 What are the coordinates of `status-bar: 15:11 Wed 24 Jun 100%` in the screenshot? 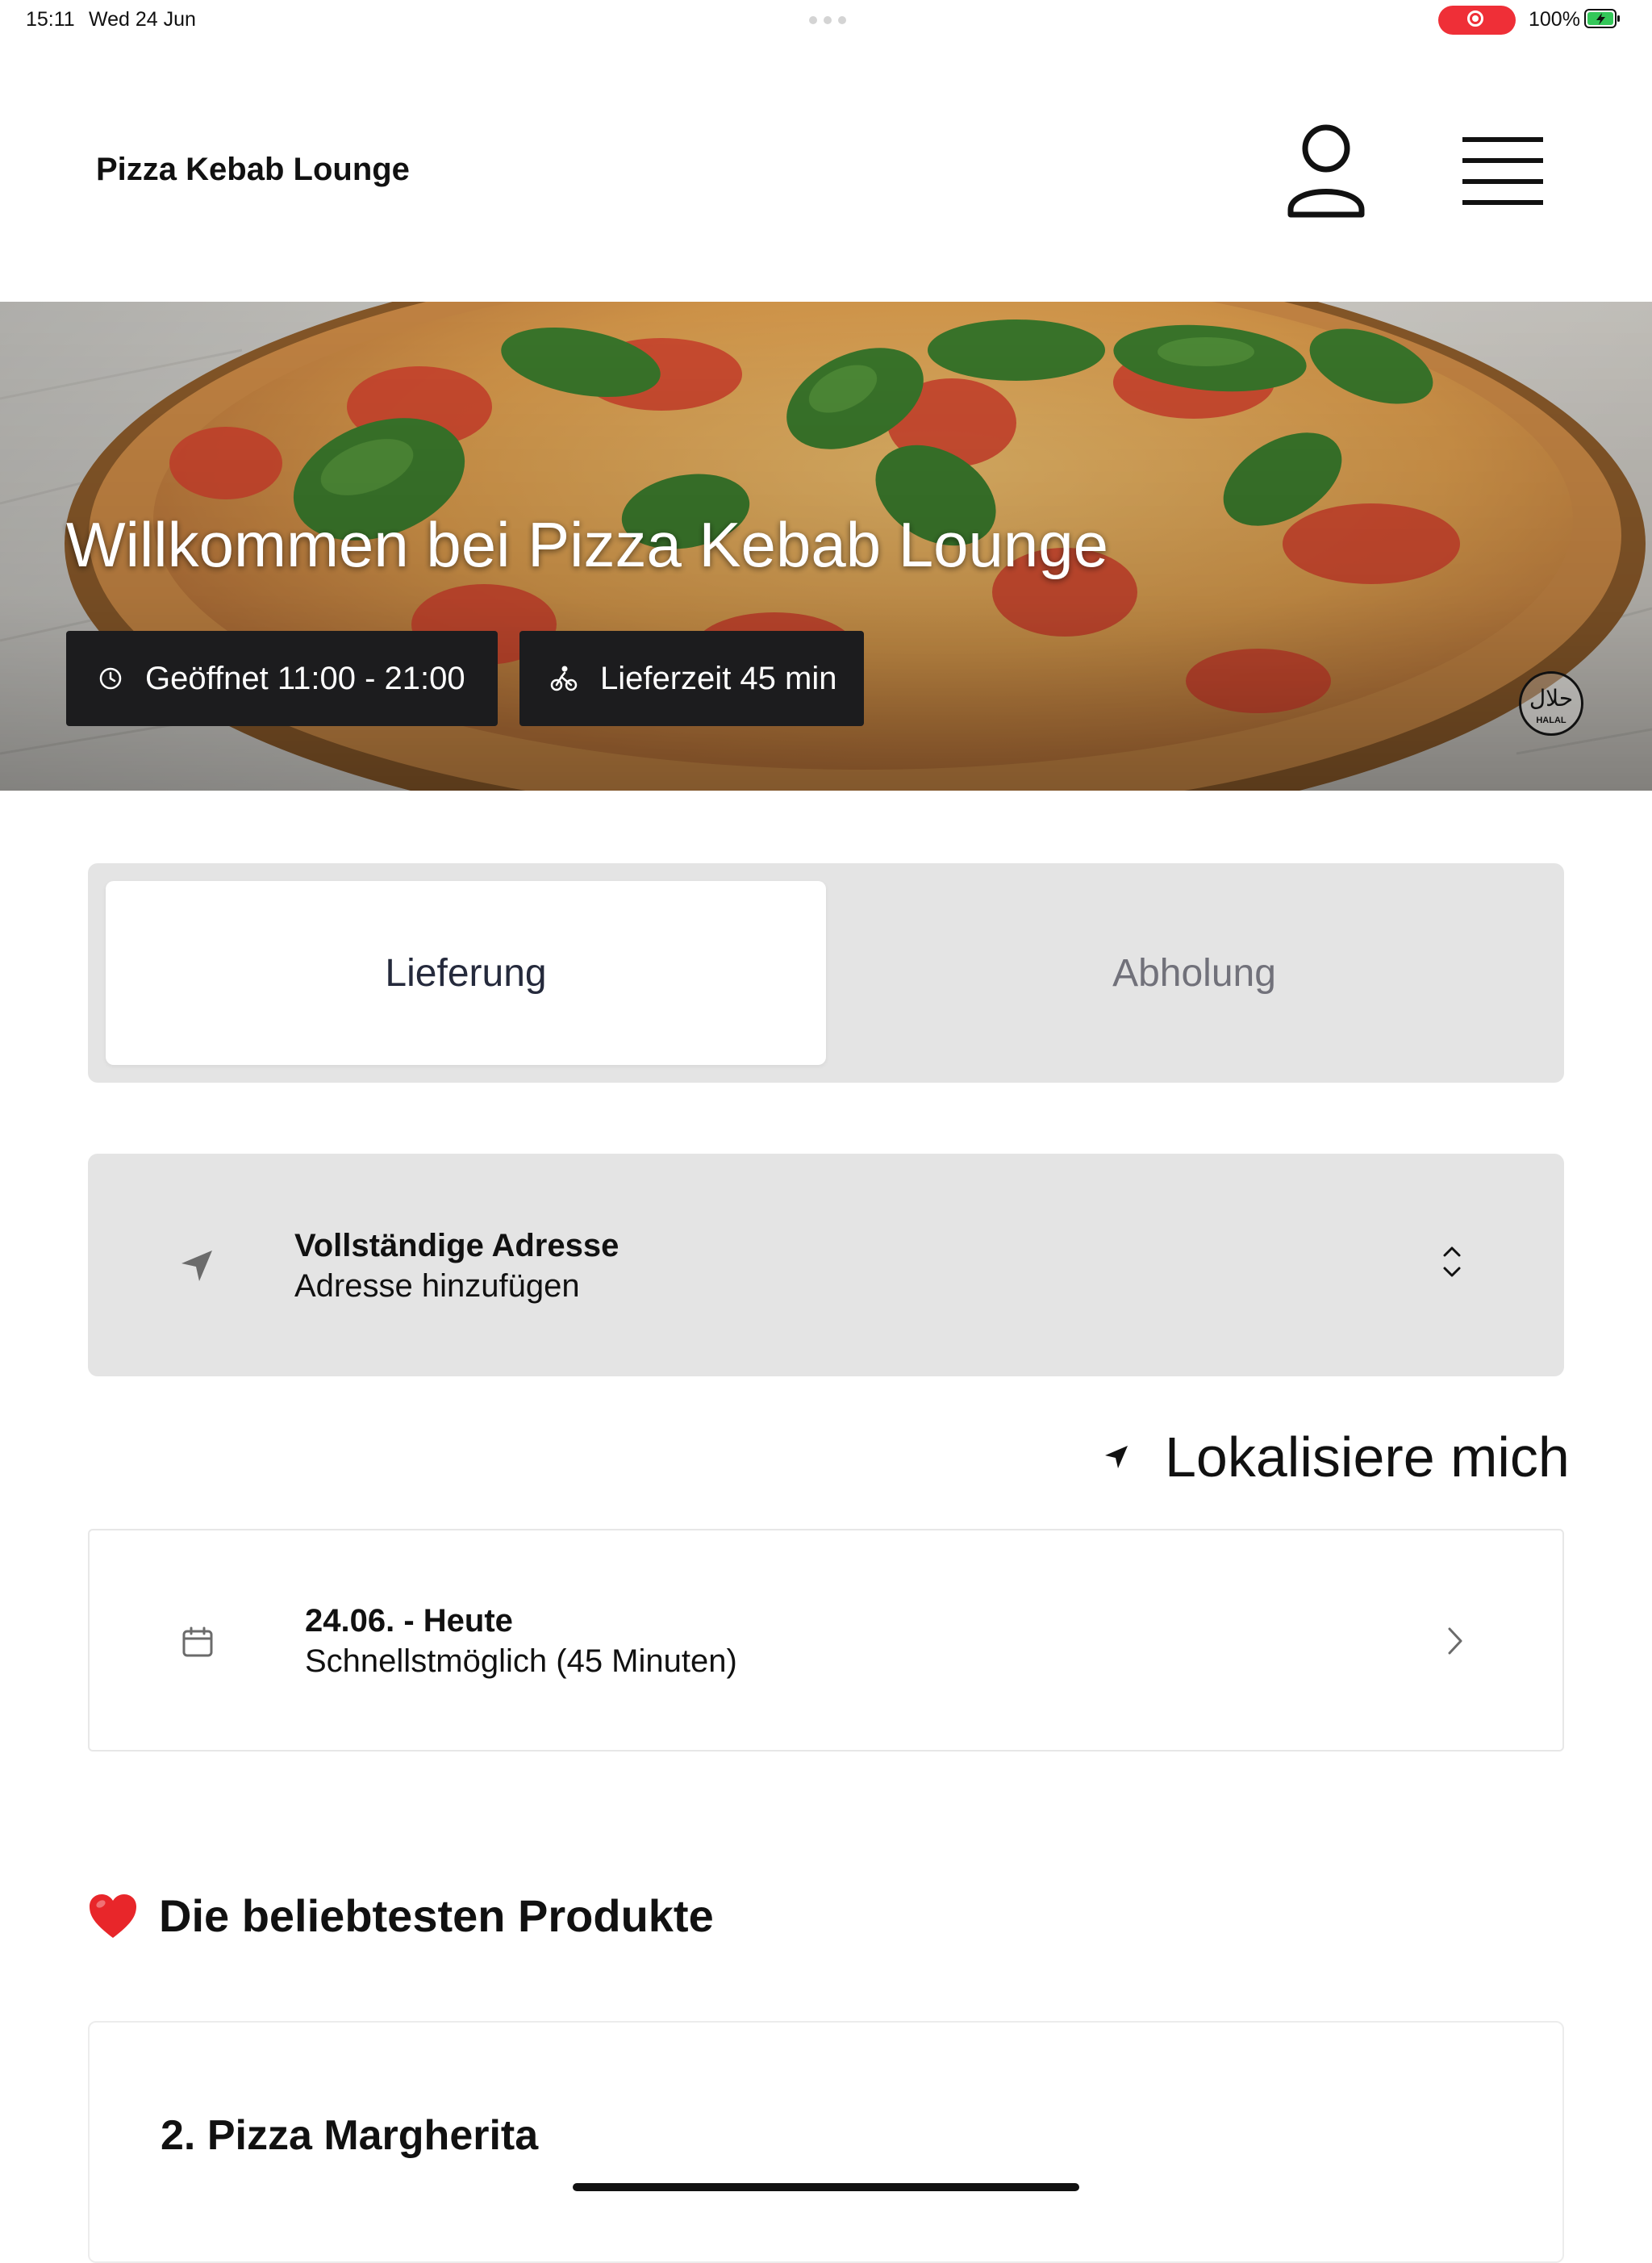 It's located at (826, 20).